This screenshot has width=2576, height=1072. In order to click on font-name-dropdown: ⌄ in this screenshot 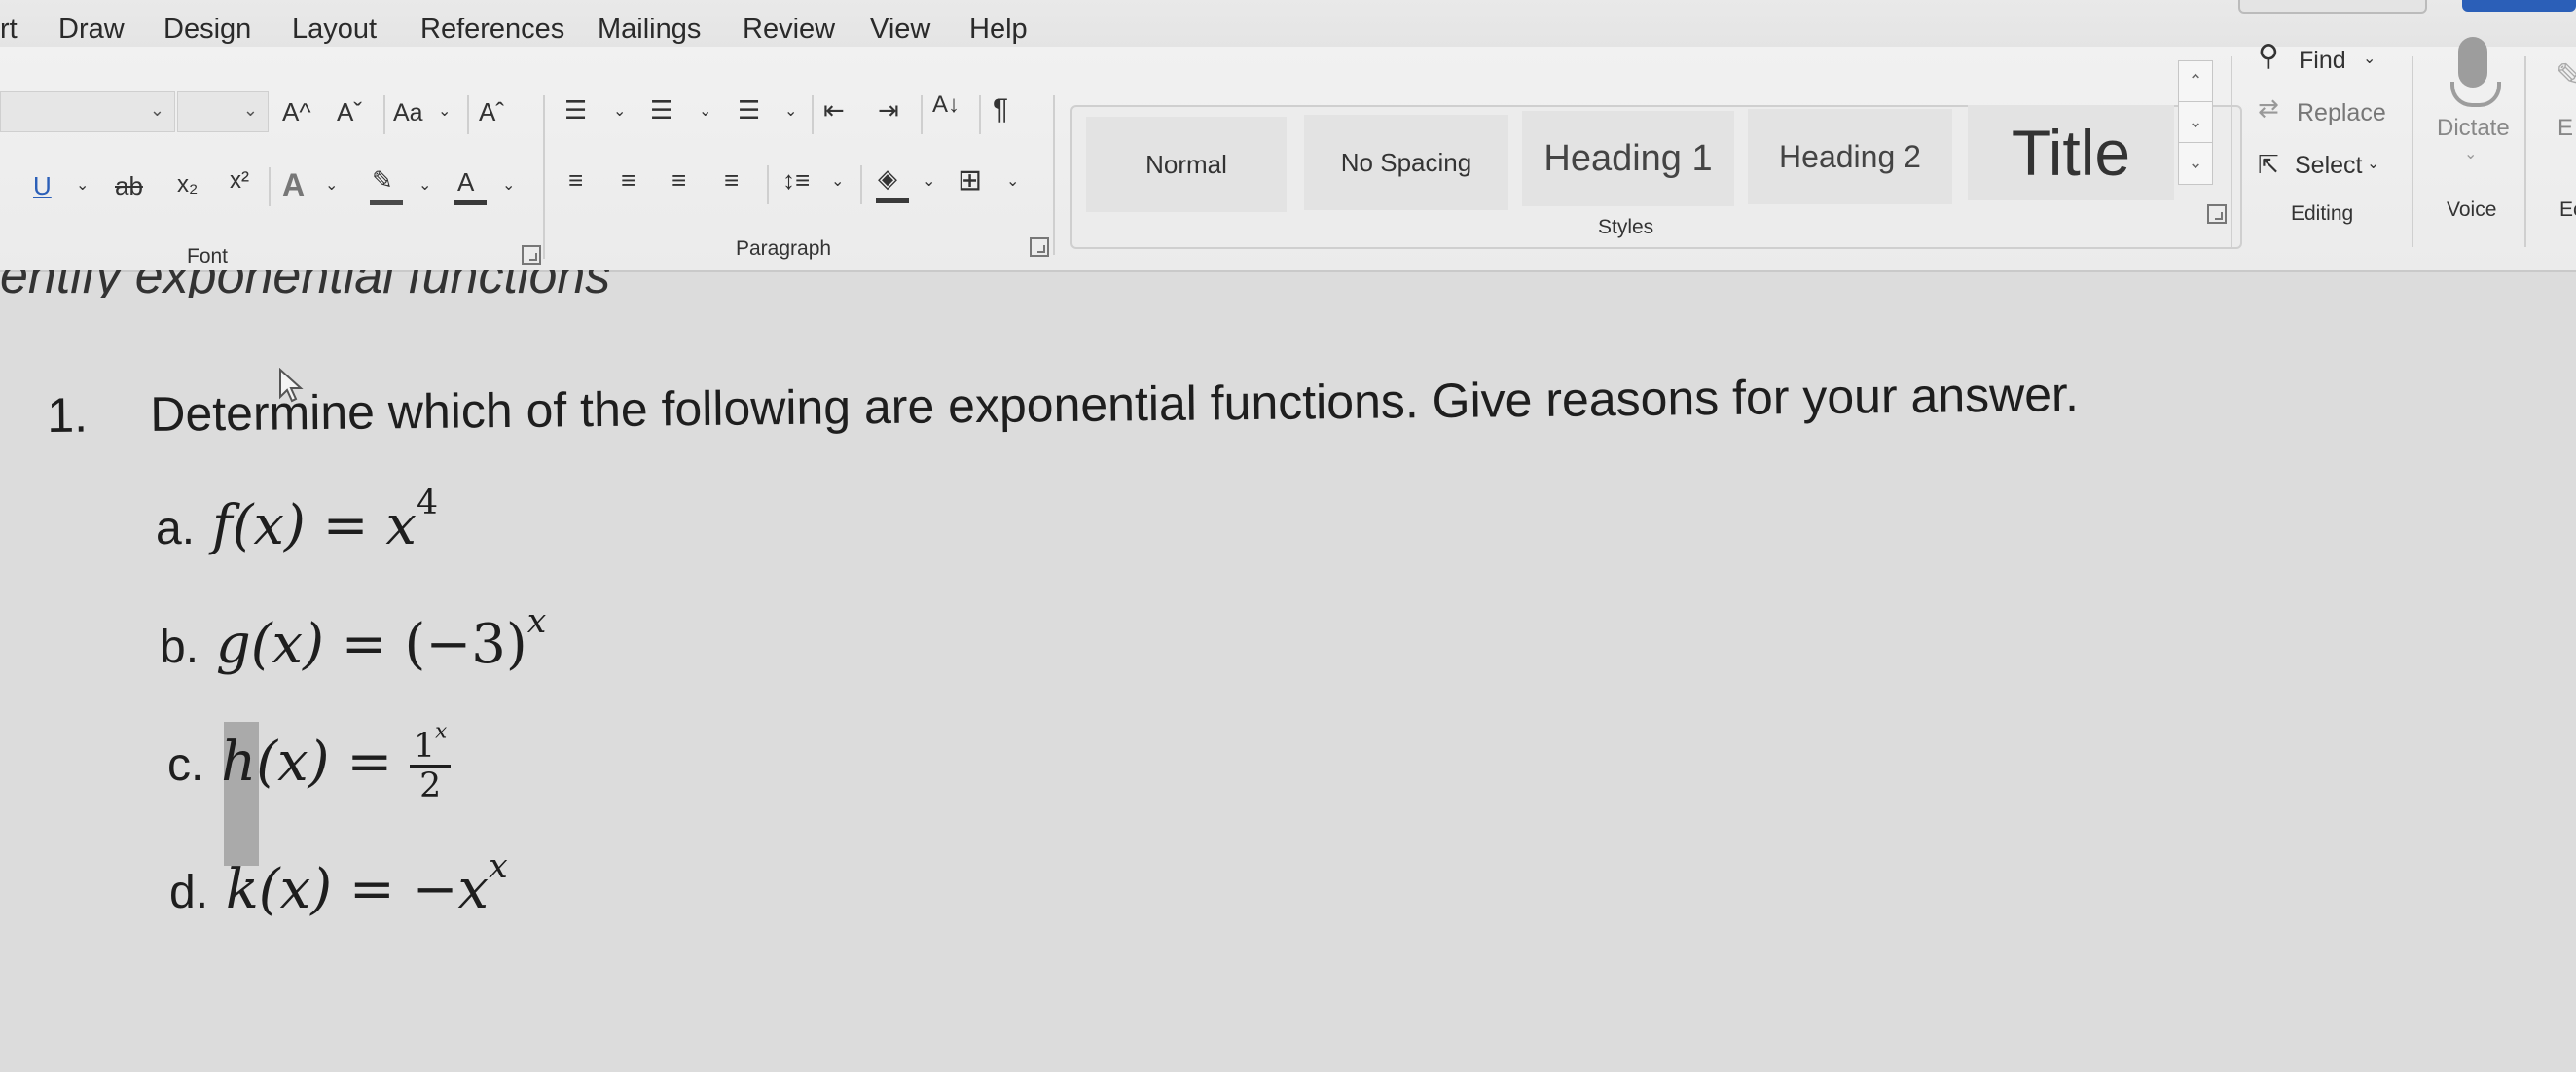, I will do `click(87, 112)`.